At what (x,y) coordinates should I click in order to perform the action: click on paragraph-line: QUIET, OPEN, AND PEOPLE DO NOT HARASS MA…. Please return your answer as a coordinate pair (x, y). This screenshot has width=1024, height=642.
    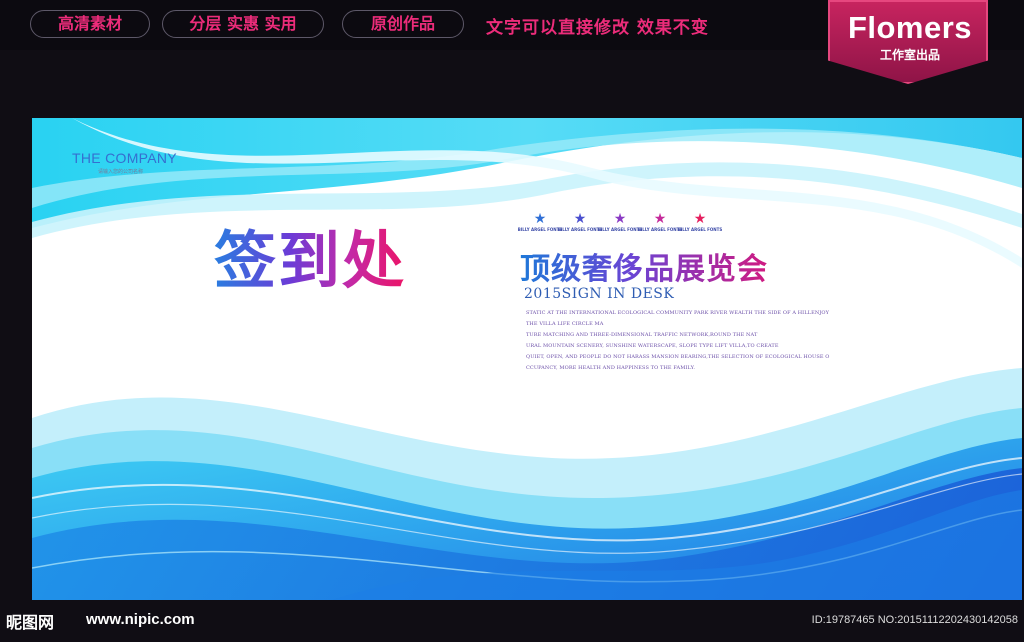
    Looking at the image, I should click on (678, 357).